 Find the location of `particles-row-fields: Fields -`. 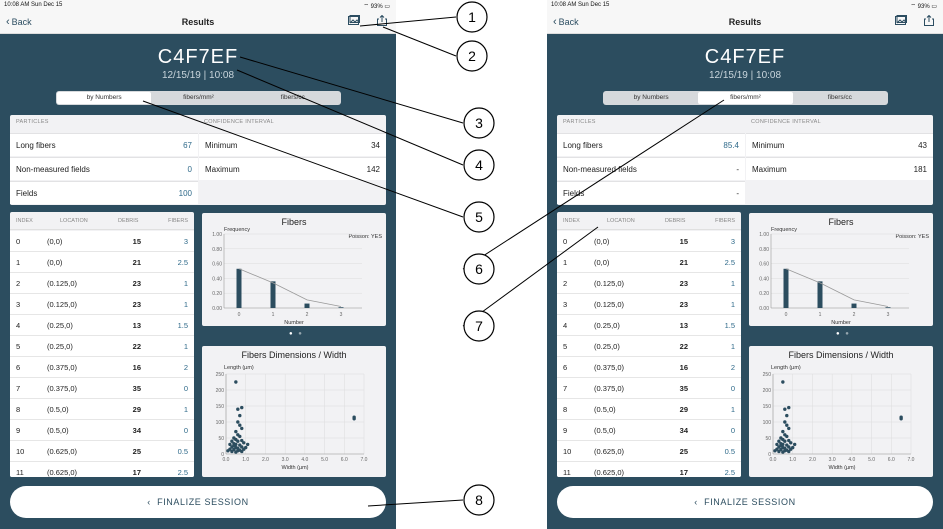

particles-row-fields: Fields - is located at coordinates (651, 192).